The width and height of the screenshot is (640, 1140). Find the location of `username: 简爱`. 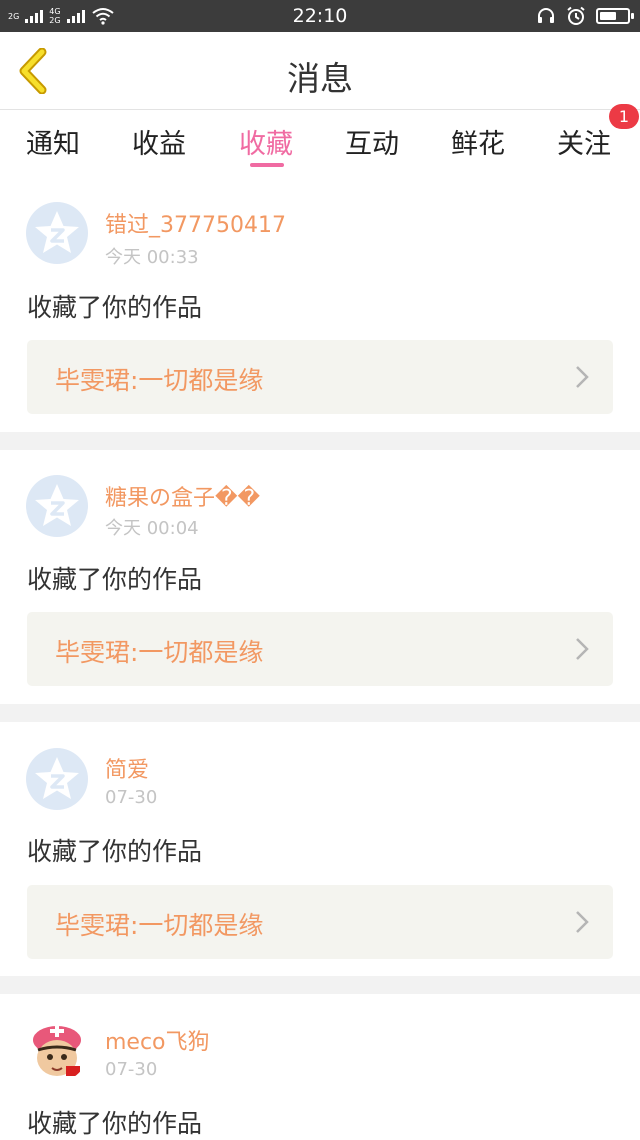

username: 简爱 is located at coordinates (127, 768).